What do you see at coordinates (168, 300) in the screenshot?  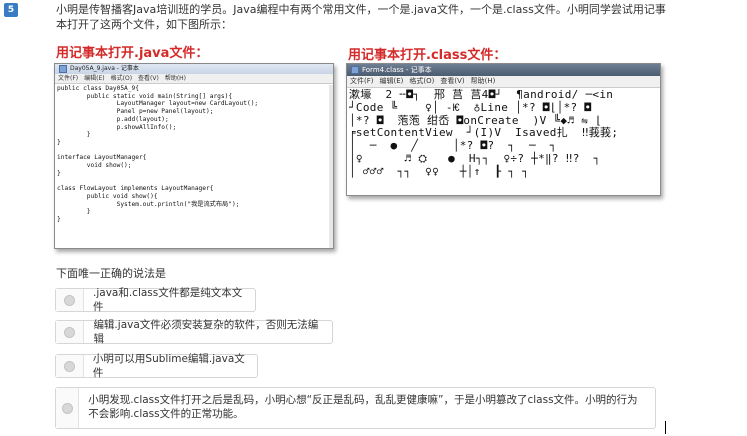 I see `option-a-label: .java和.class文件都是纯文本文件` at bounding box center [168, 300].